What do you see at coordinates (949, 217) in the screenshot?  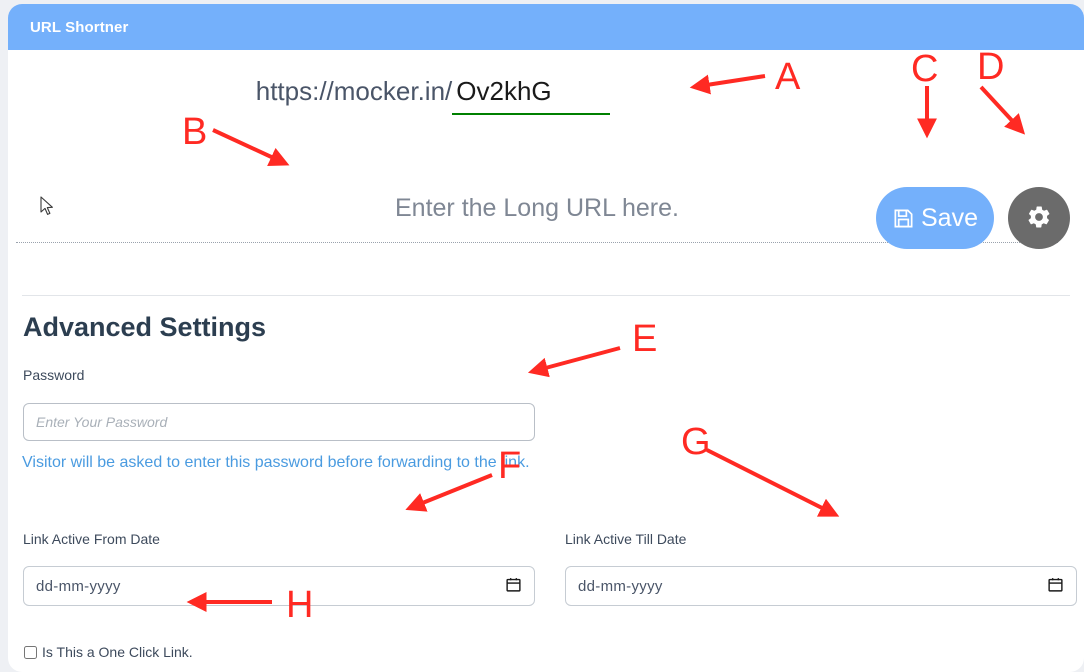 I see `save-button-label: Save` at bounding box center [949, 217].